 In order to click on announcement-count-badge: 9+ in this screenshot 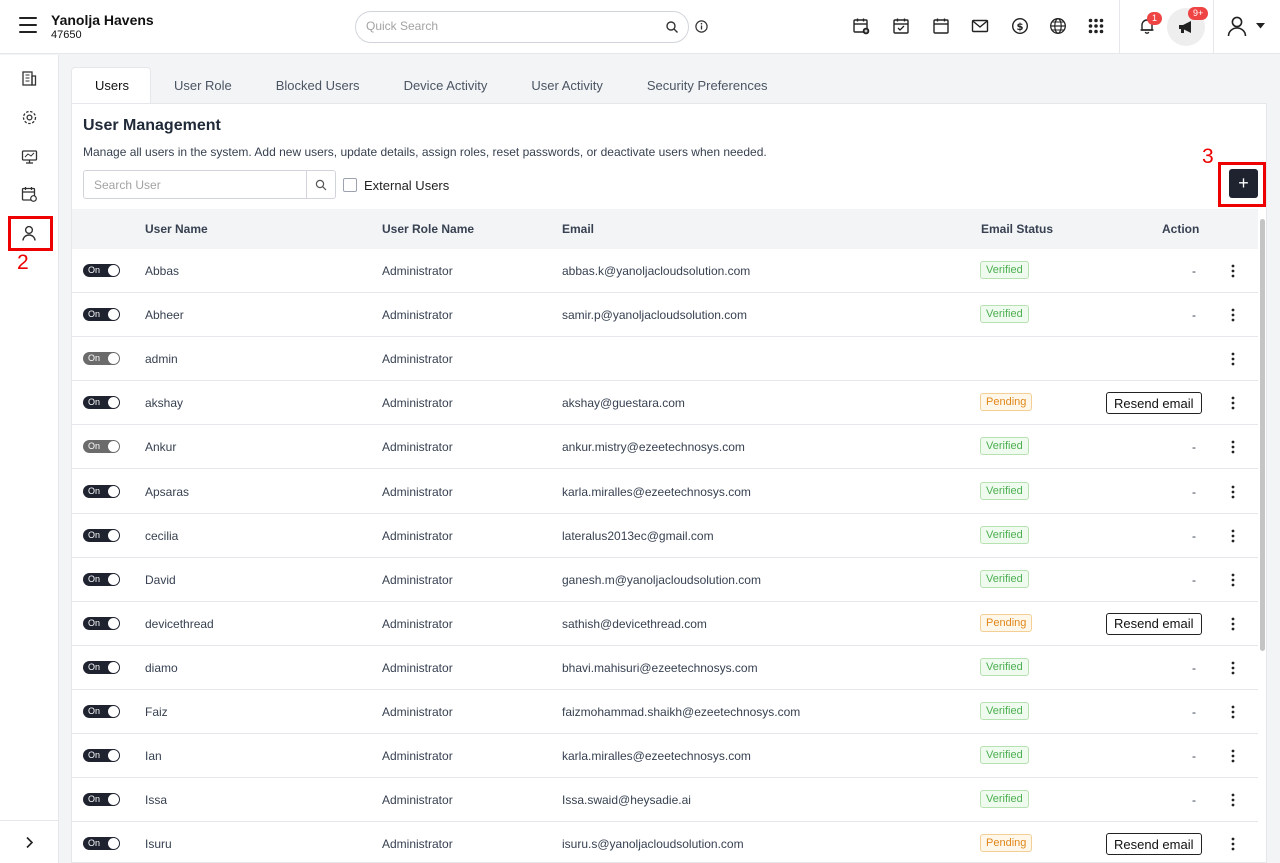, I will do `click(1198, 13)`.